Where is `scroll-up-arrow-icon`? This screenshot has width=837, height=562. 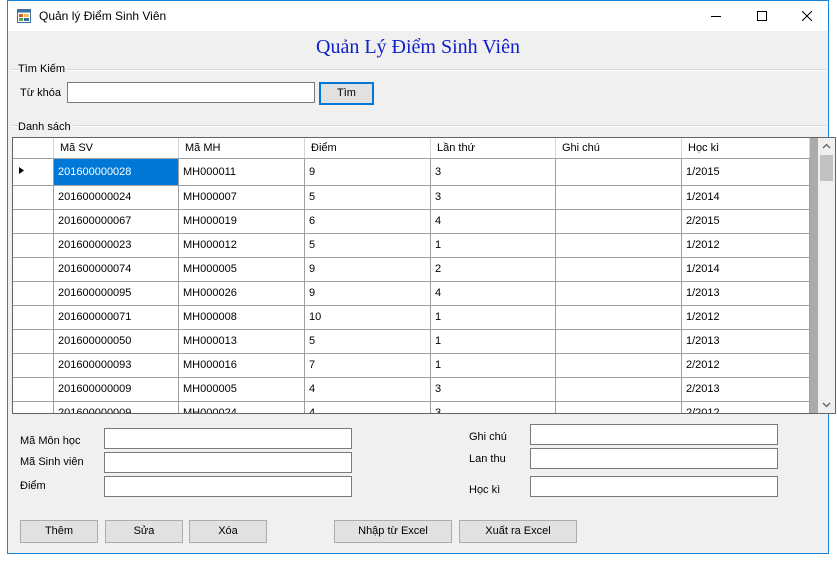 scroll-up-arrow-icon is located at coordinates (826, 146).